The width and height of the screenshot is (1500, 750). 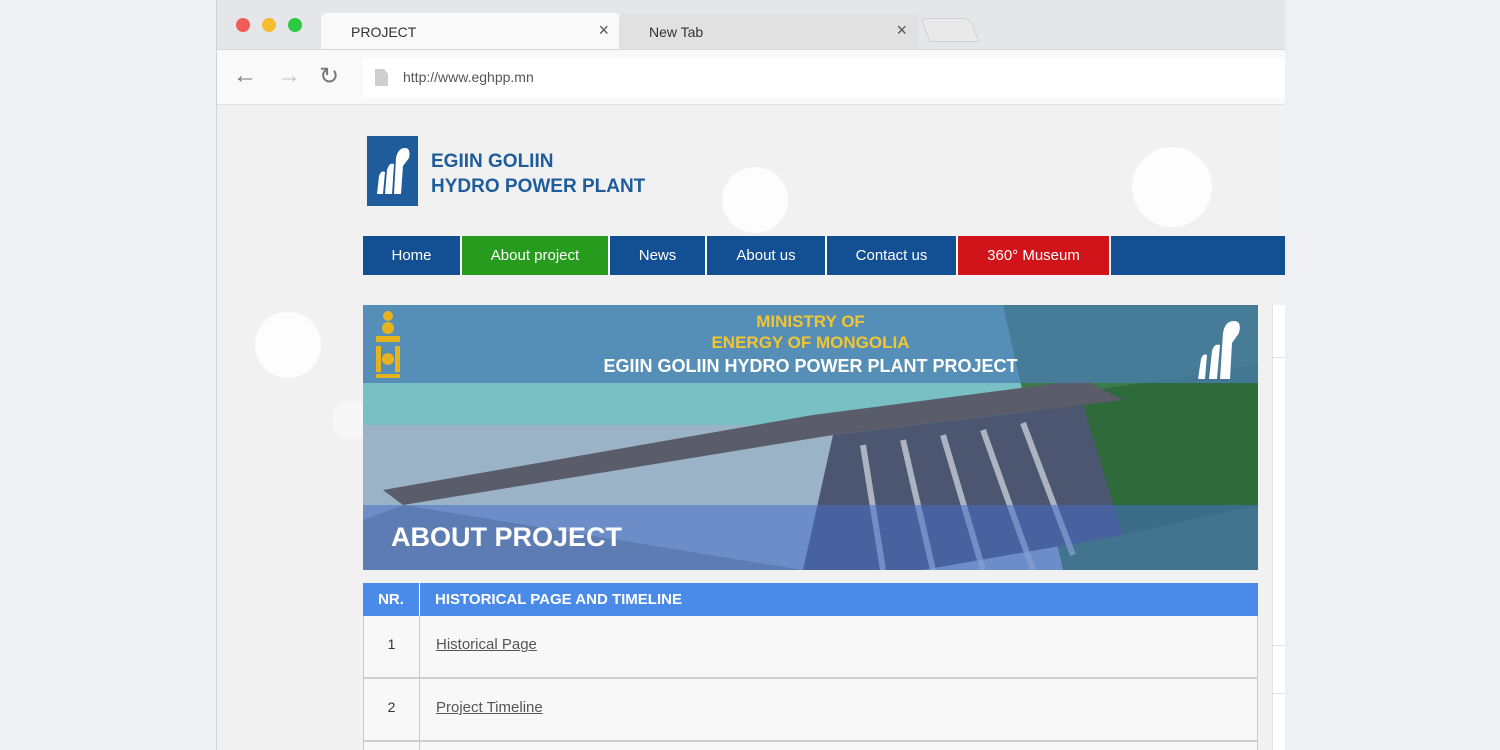 I want to click on site-name-line1: EGIIN GOLIIN, so click(x=492, y=161).